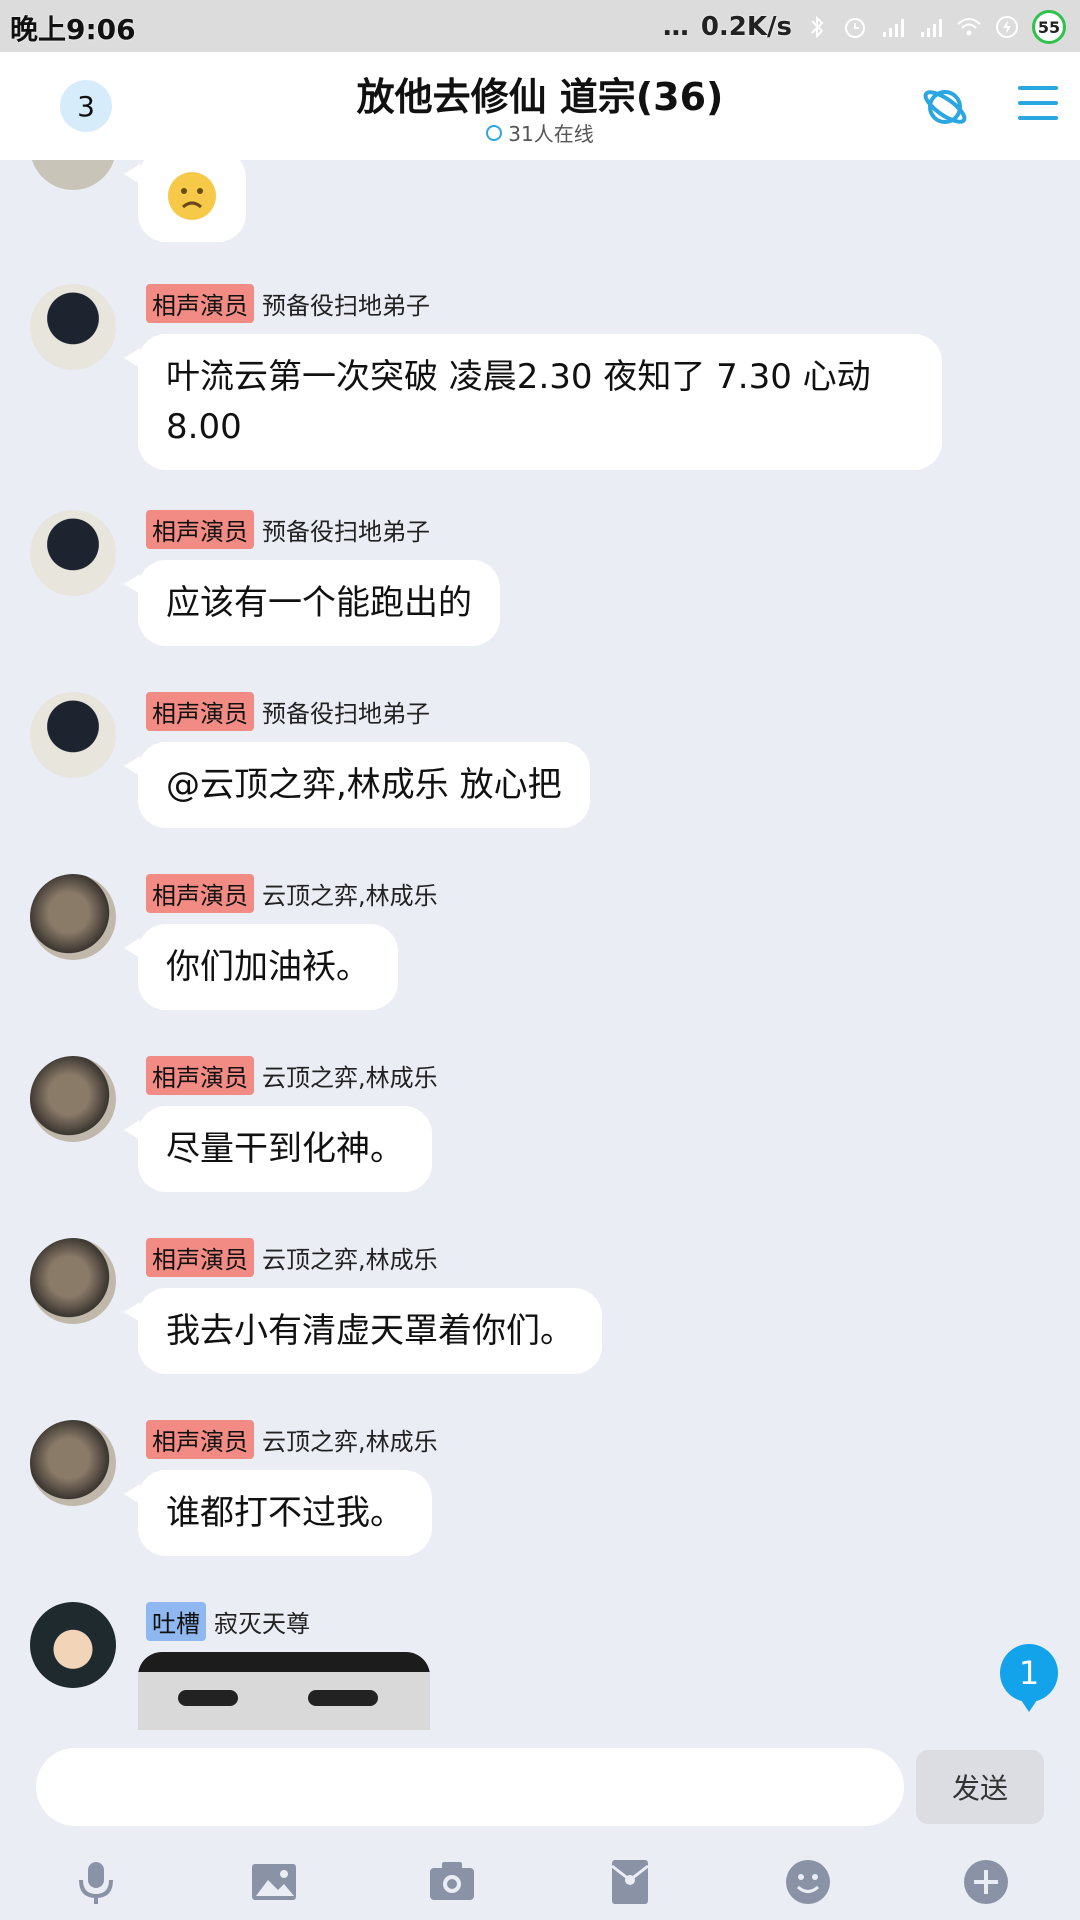 The height and width of the screenshot is (1920, 1080). Describe the element at coordinates (470, 1787) in the screenshot. I see `message-input` at that location.